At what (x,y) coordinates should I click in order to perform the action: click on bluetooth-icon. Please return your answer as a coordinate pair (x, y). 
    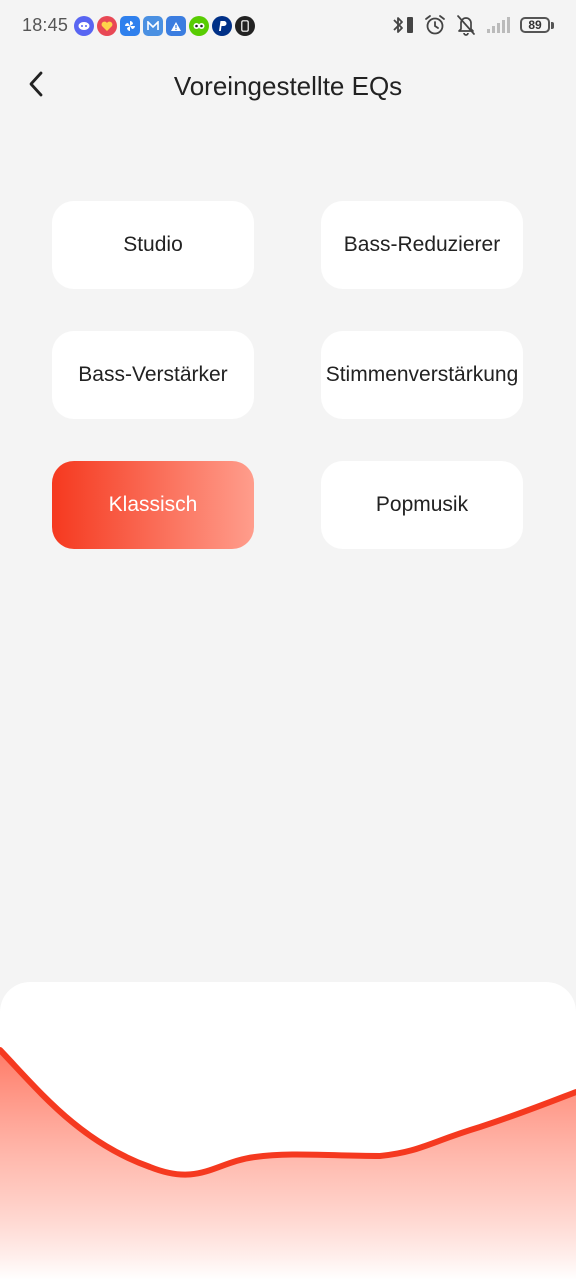
    Looking at the image, I should click on (398, 25).